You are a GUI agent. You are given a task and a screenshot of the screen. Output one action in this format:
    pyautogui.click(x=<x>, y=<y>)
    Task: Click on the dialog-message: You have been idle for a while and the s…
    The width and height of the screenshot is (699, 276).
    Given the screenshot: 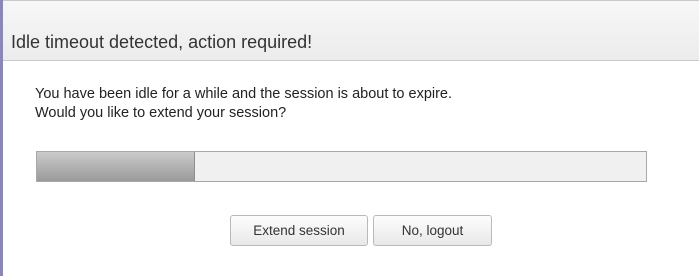 What is the action you would take?
    pyautogui.click(x=243, y=104)
    